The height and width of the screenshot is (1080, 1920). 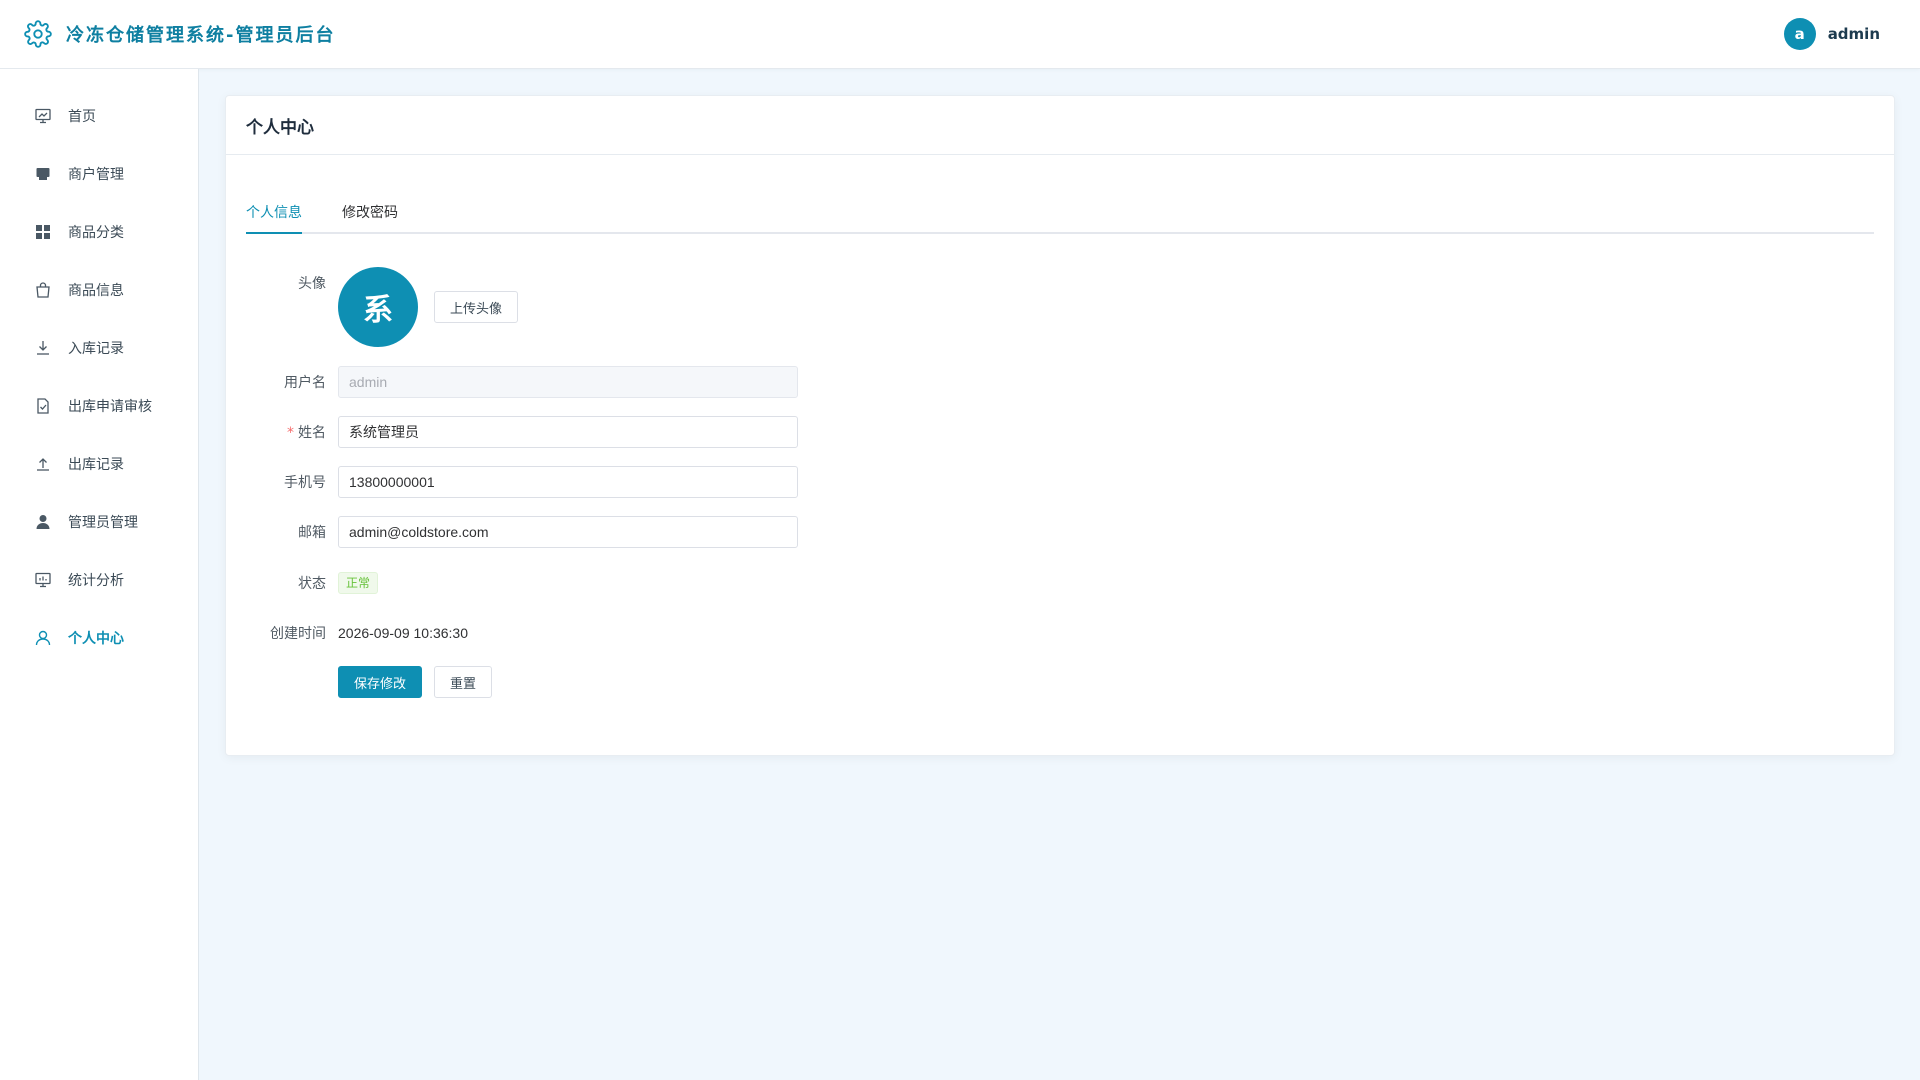 I want to click on save-button: 保存修改, so click(x=380, y=682).